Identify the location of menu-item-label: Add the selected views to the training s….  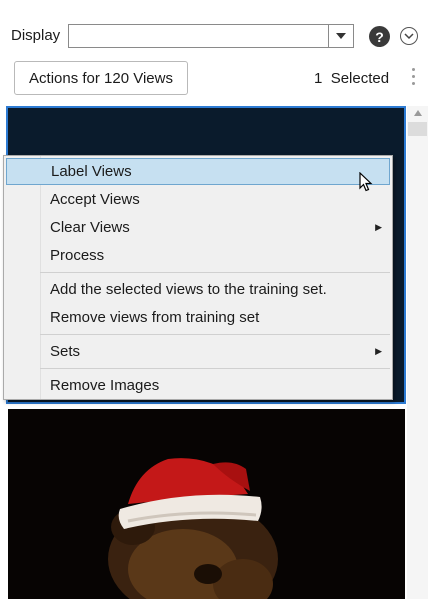
(188, 289).